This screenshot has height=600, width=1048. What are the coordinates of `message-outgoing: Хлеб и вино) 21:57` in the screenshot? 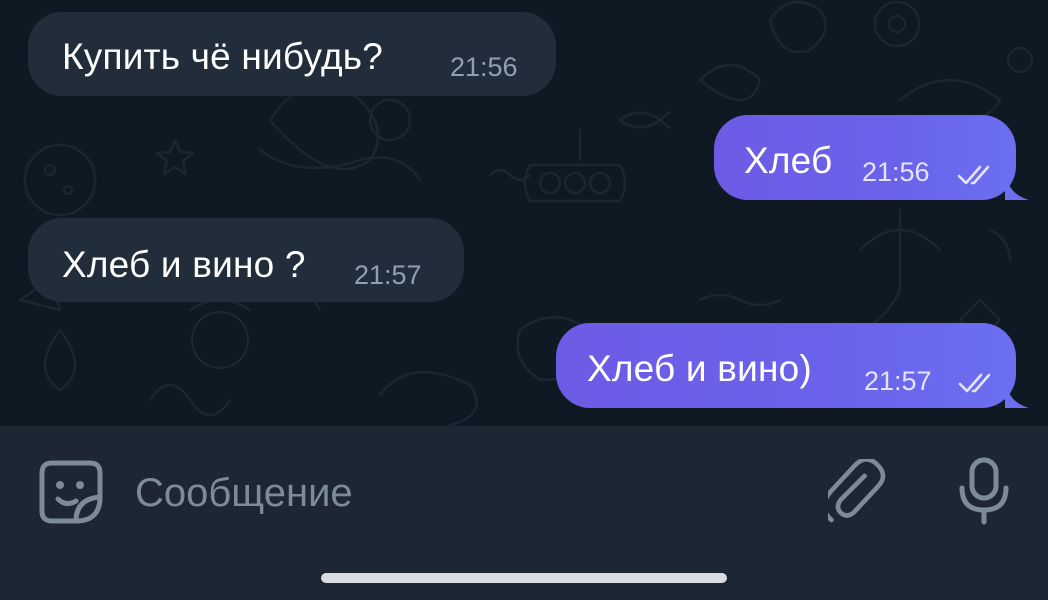 It's located at (786, 365).